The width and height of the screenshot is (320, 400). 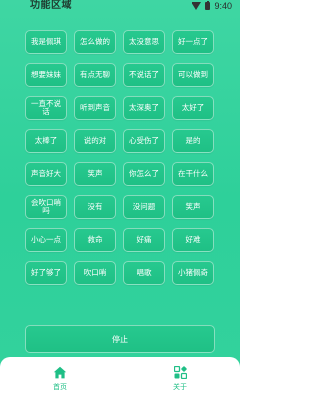 I want to click on nav-home-label: 首页, so click(x=60, y=386).